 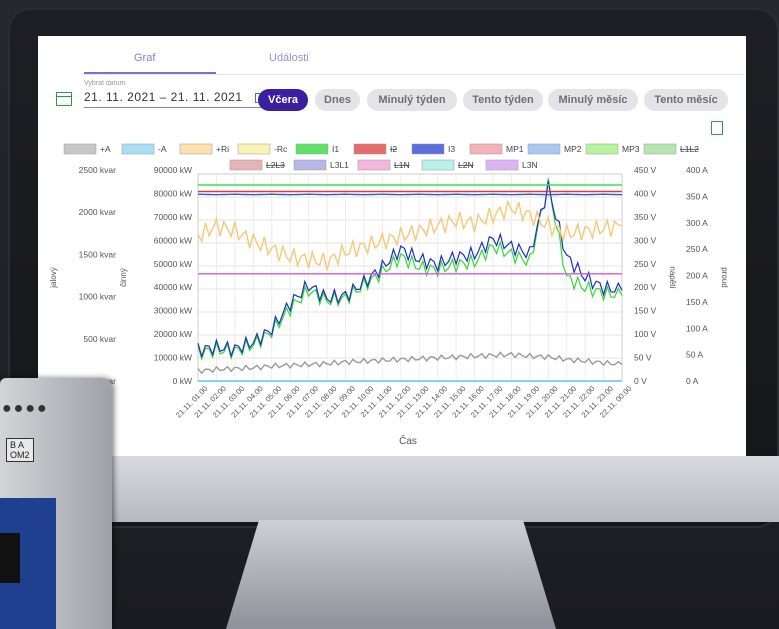 What do you see at coordinates (408, 440) in the screenshot?
I see `x-axis-label: Čas` at bounding box center [408, 440].